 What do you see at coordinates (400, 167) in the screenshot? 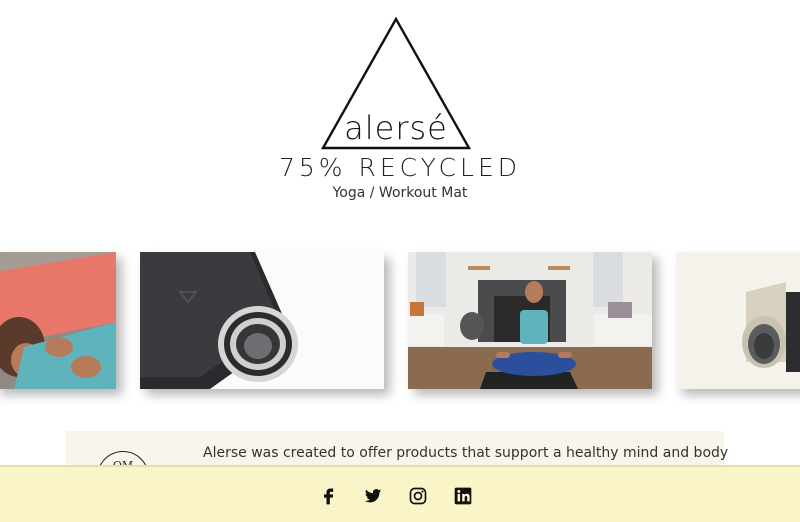
I see `page-headline: 75% RECYCLED` at bounding box center [400, 167].